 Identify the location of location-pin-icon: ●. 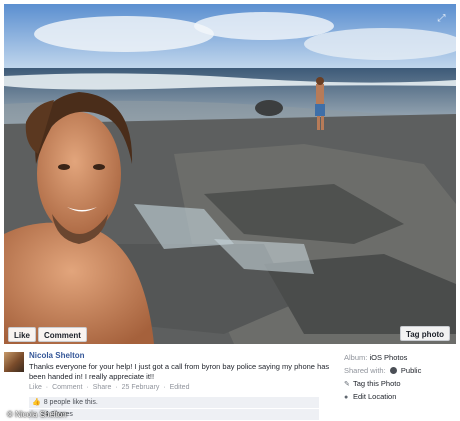
(346, 397).